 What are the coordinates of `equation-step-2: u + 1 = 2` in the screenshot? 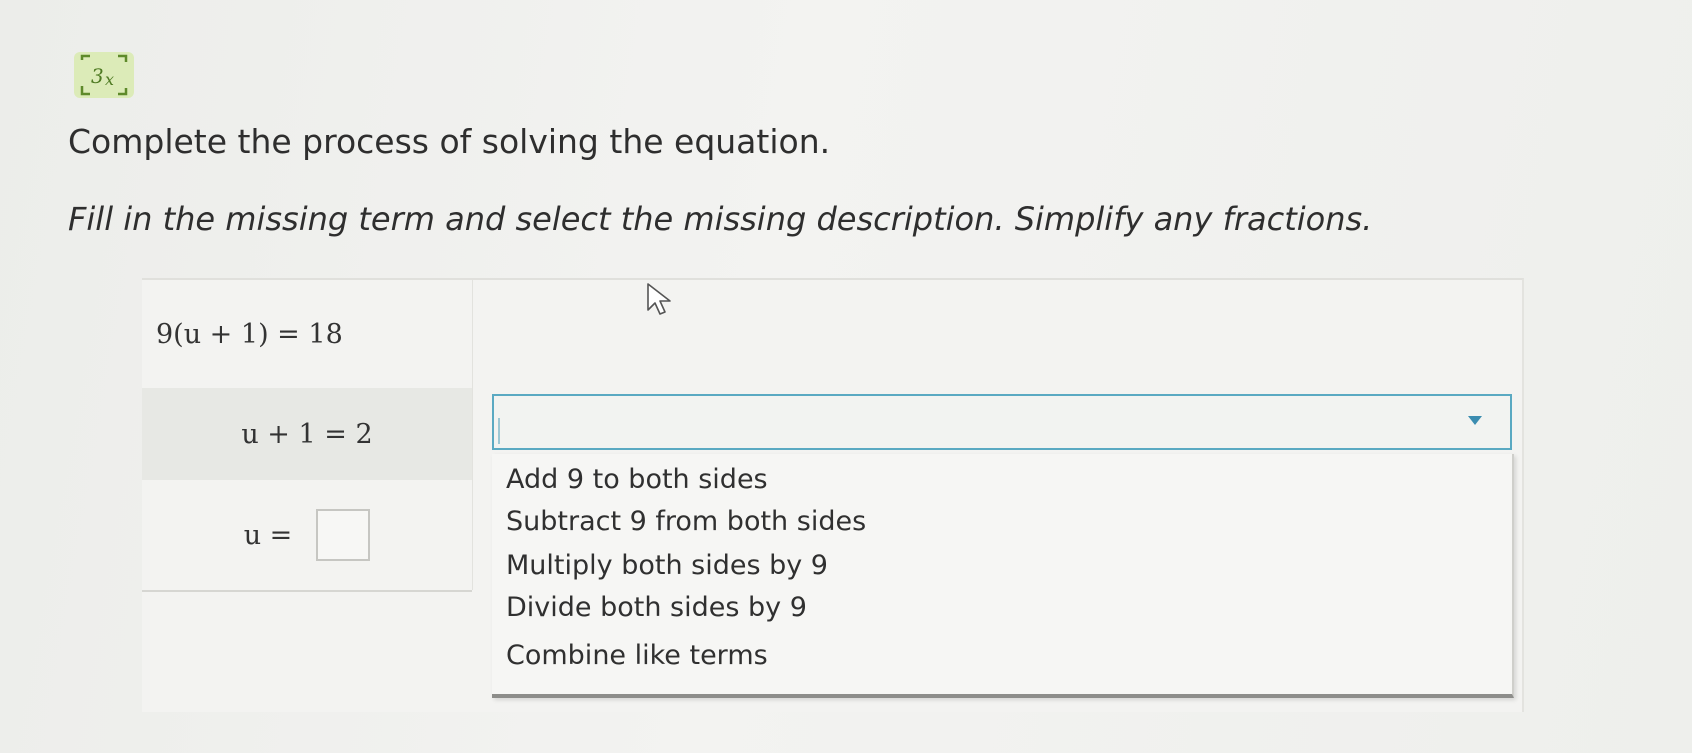 It's located at (307, 434).